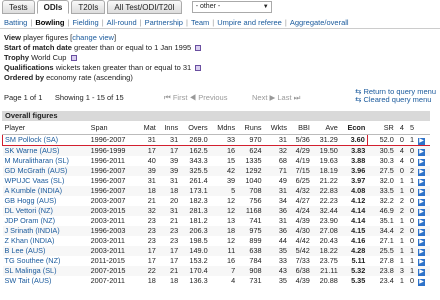  What do you see at coordinates (88, 7) in the screenshot?
I see `tab-t20is: T20Is` at bounding box center [88, 7].